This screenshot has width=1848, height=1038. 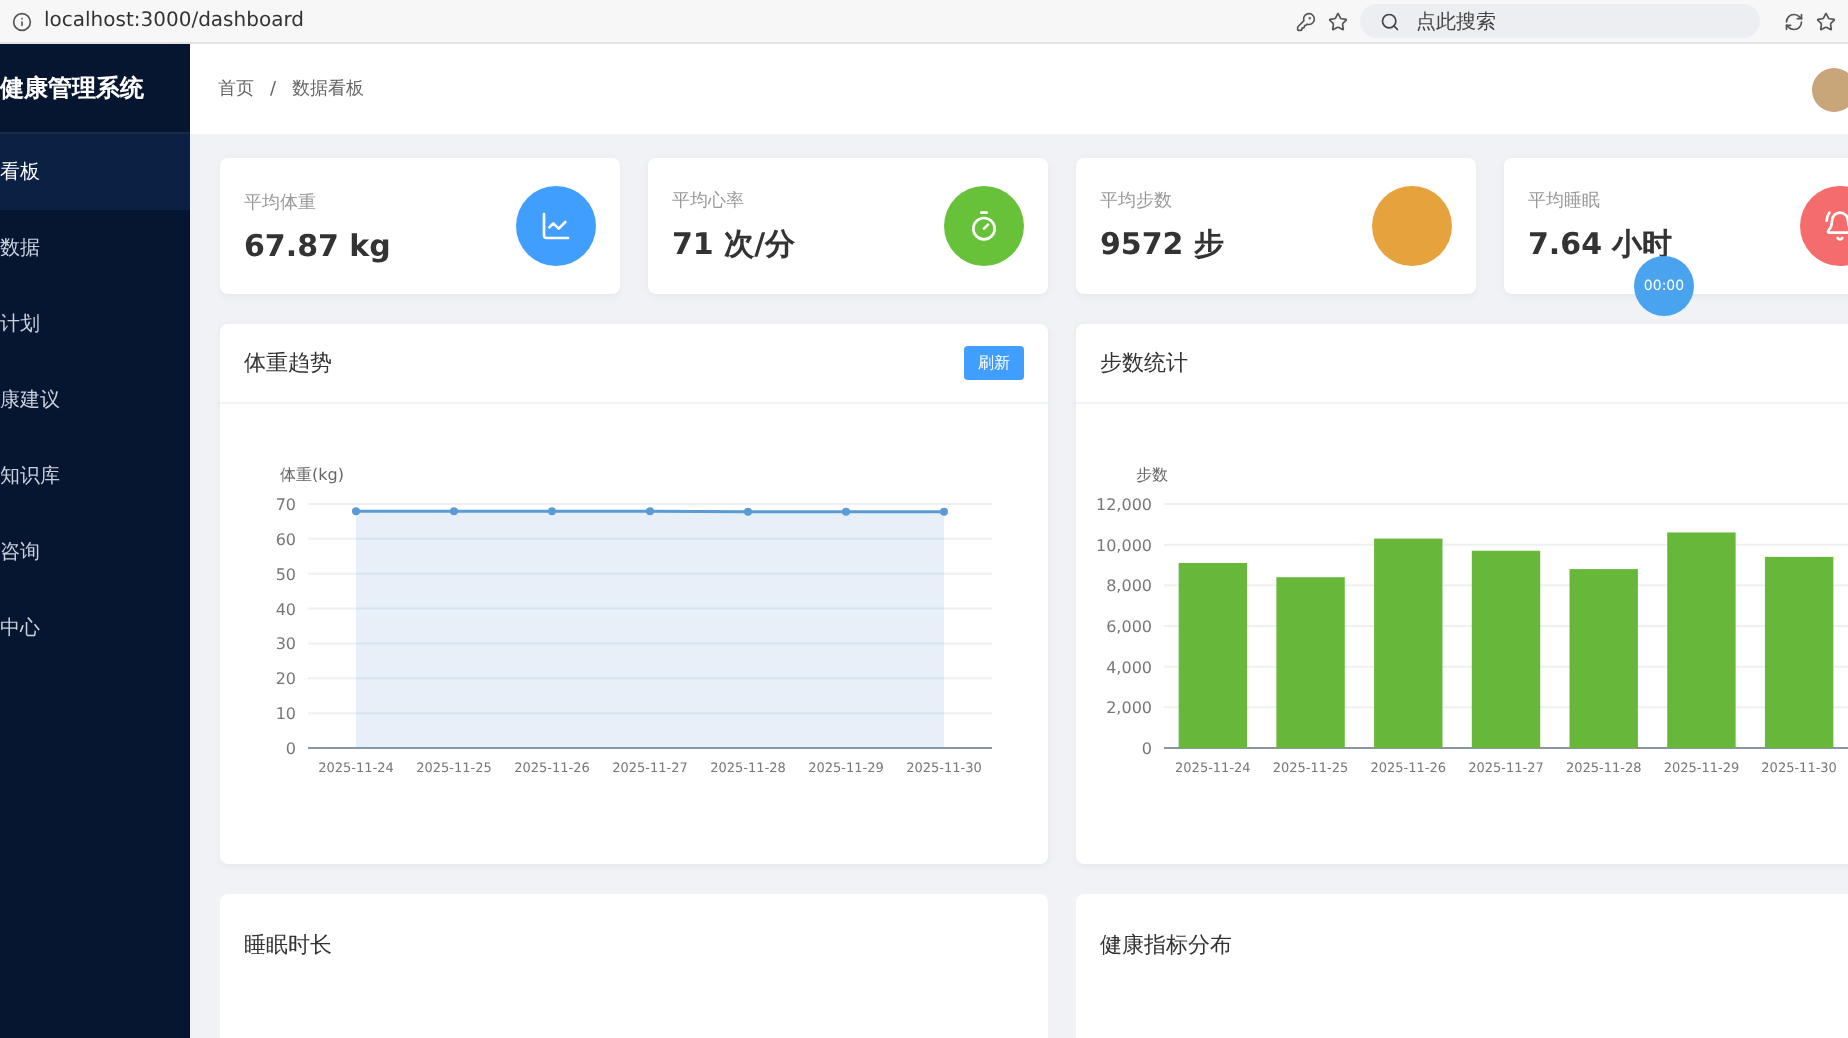 What do you see at coordinates (95, 476) in the screenshot?
I see `sidebar-item: 知识库` at bounding box center [95, 476].